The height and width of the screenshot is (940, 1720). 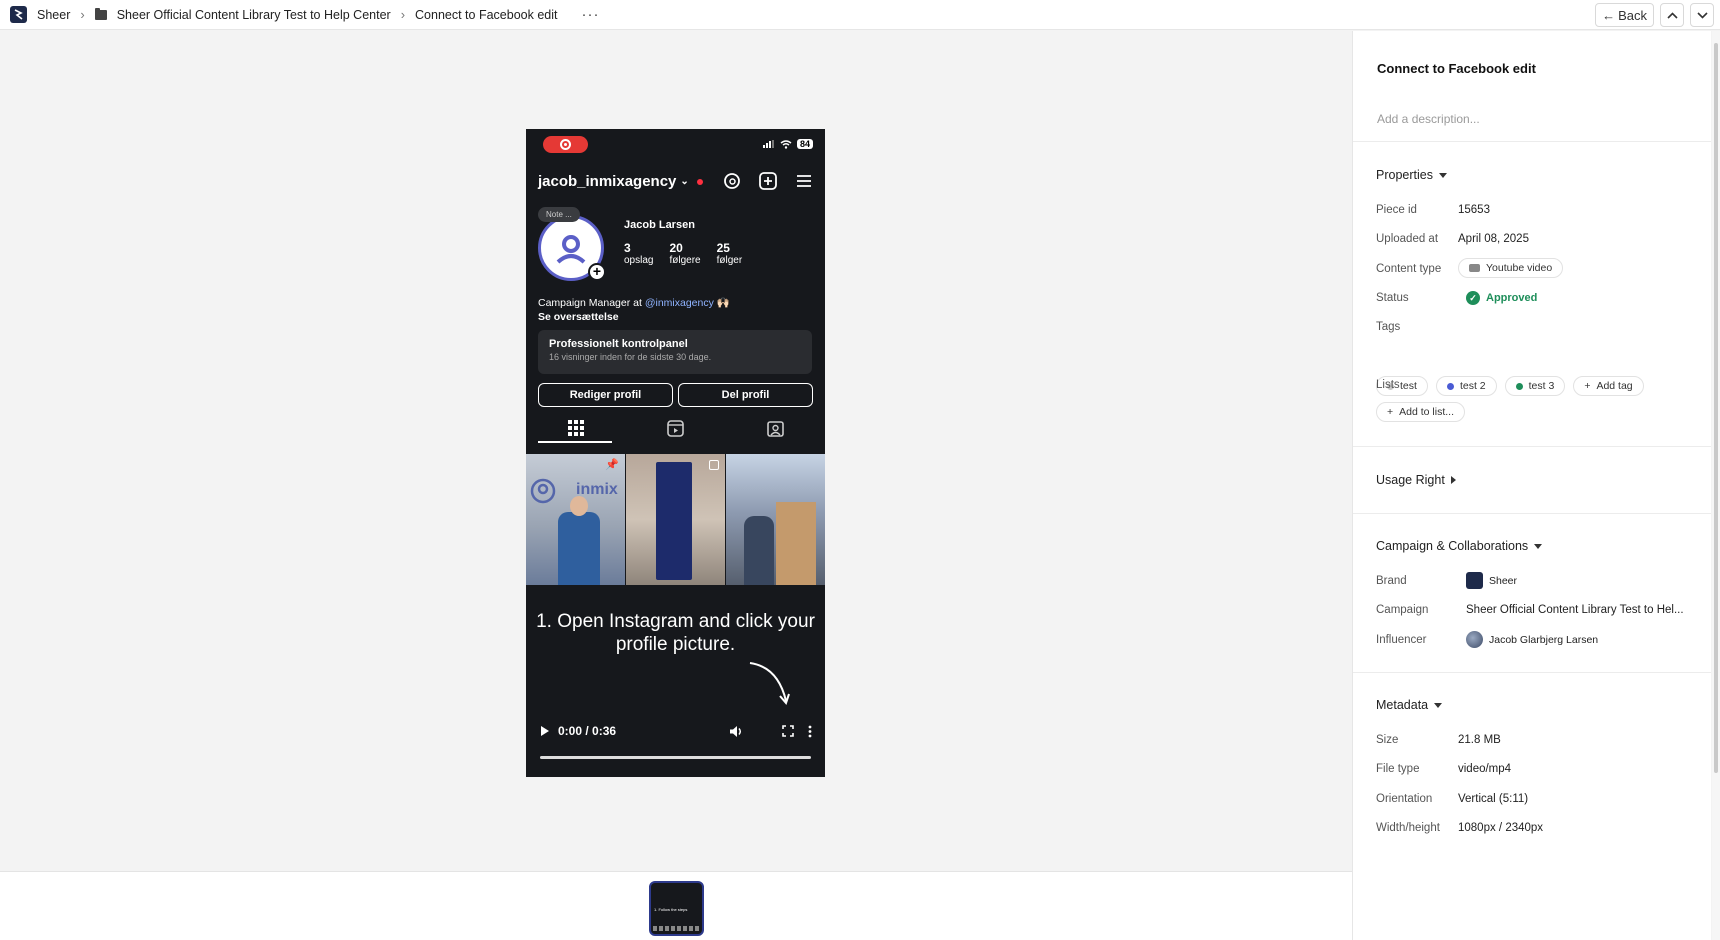 I want to click on prop-label: File type, so click(x=1398, y=769).